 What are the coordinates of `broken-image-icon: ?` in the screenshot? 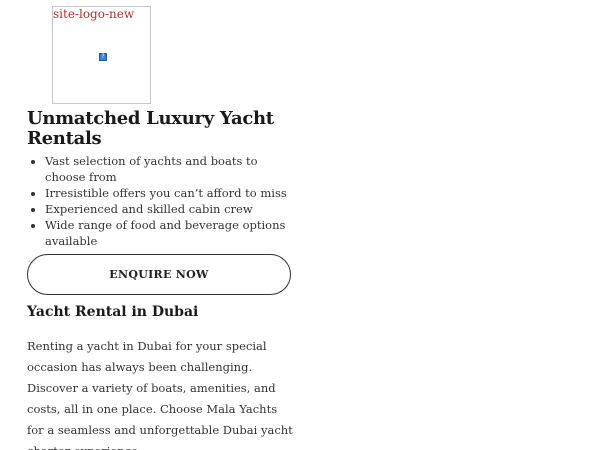 It's located at (103, 57).